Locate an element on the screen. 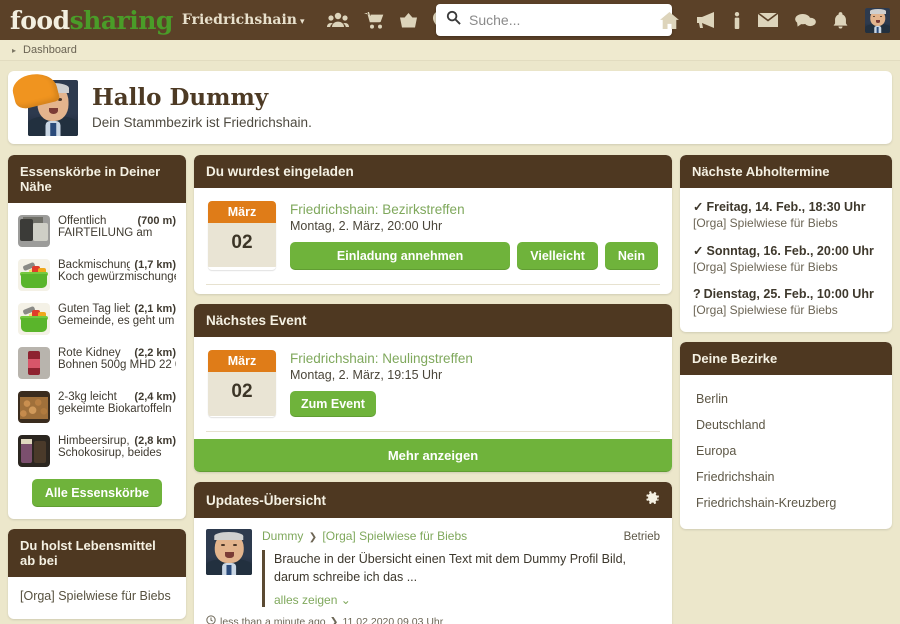 The height and width of the screenshot is (624, 900). maybe-button: Vielleicht is located at coordinates (557, 256).